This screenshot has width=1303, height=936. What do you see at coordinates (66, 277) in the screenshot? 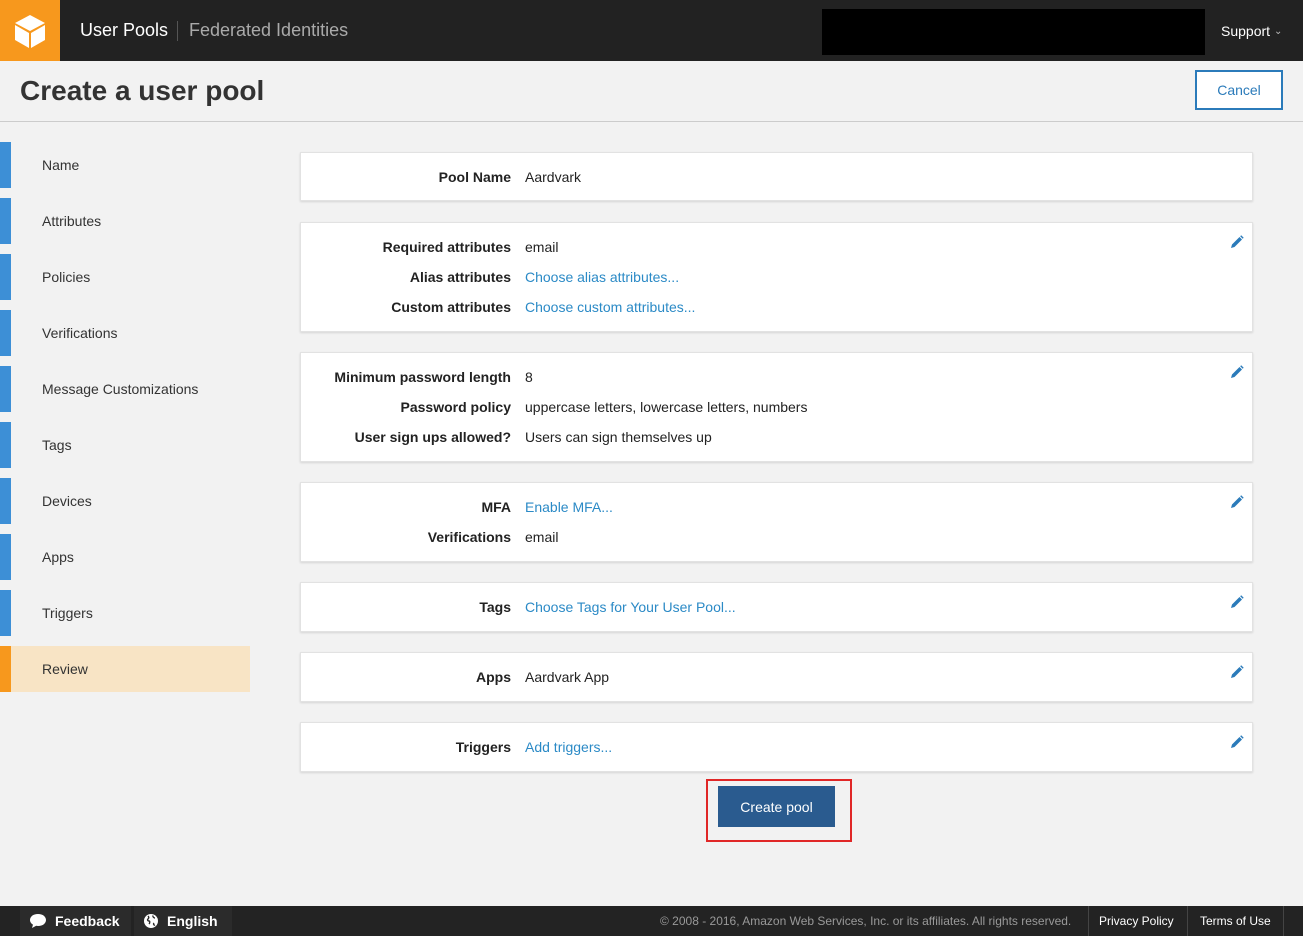
I see `sidebar-item-label: Policies` at bounding box center [66, 277].